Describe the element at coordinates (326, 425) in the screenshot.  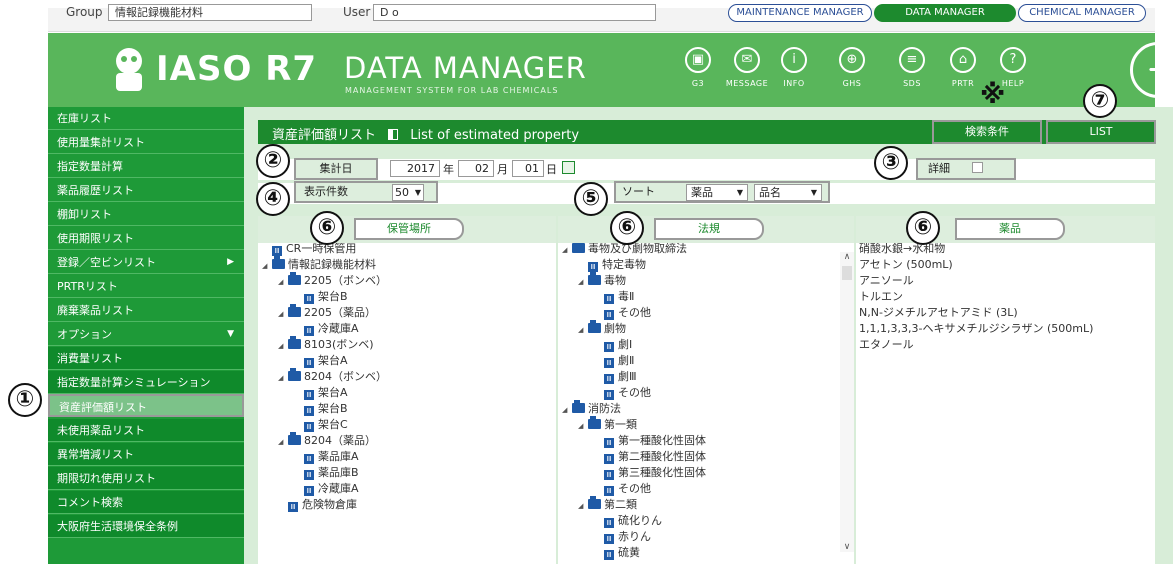
I see `tree-node: Ⅲ 架台C` at that location.